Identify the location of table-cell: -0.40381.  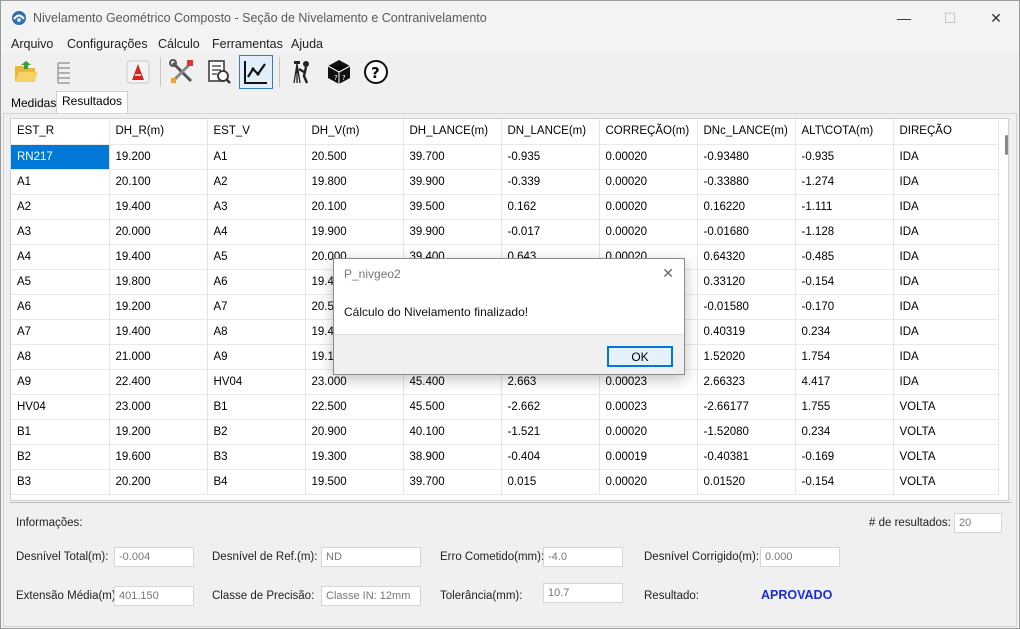
(746, 457).